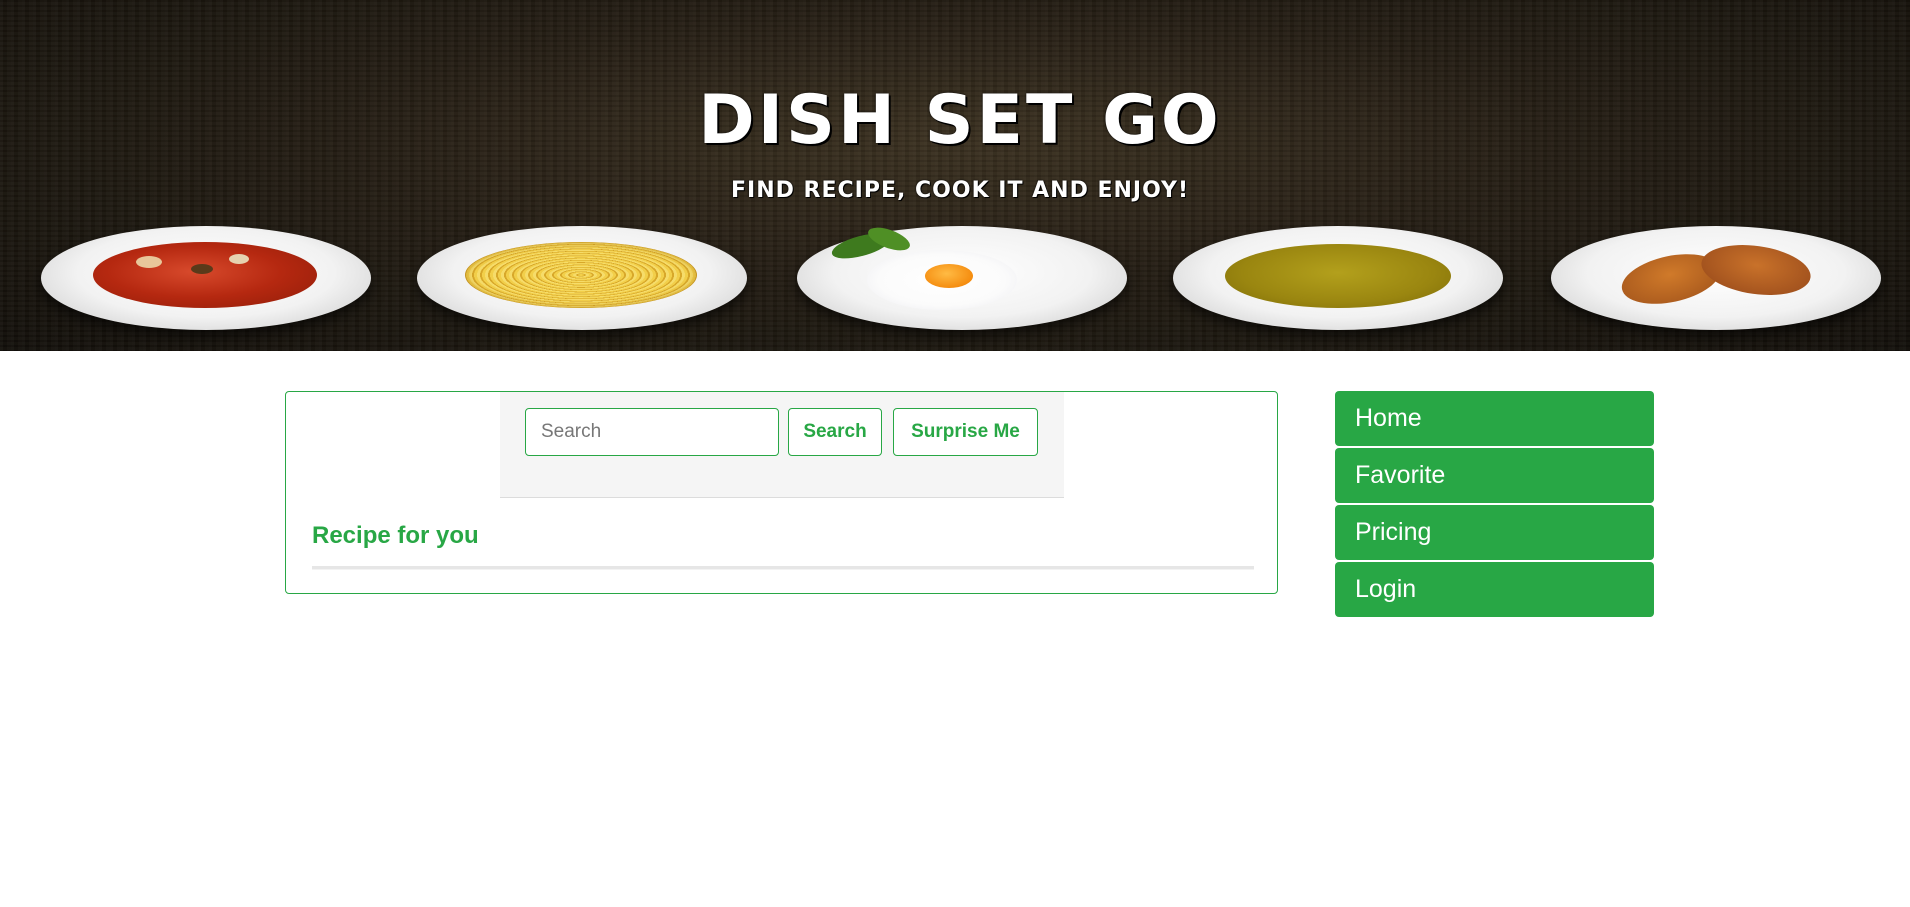 The image size is (1910, 907). Describe the element at coordinates (783, 568) in the screenshot. I see `section-divider` at that location.